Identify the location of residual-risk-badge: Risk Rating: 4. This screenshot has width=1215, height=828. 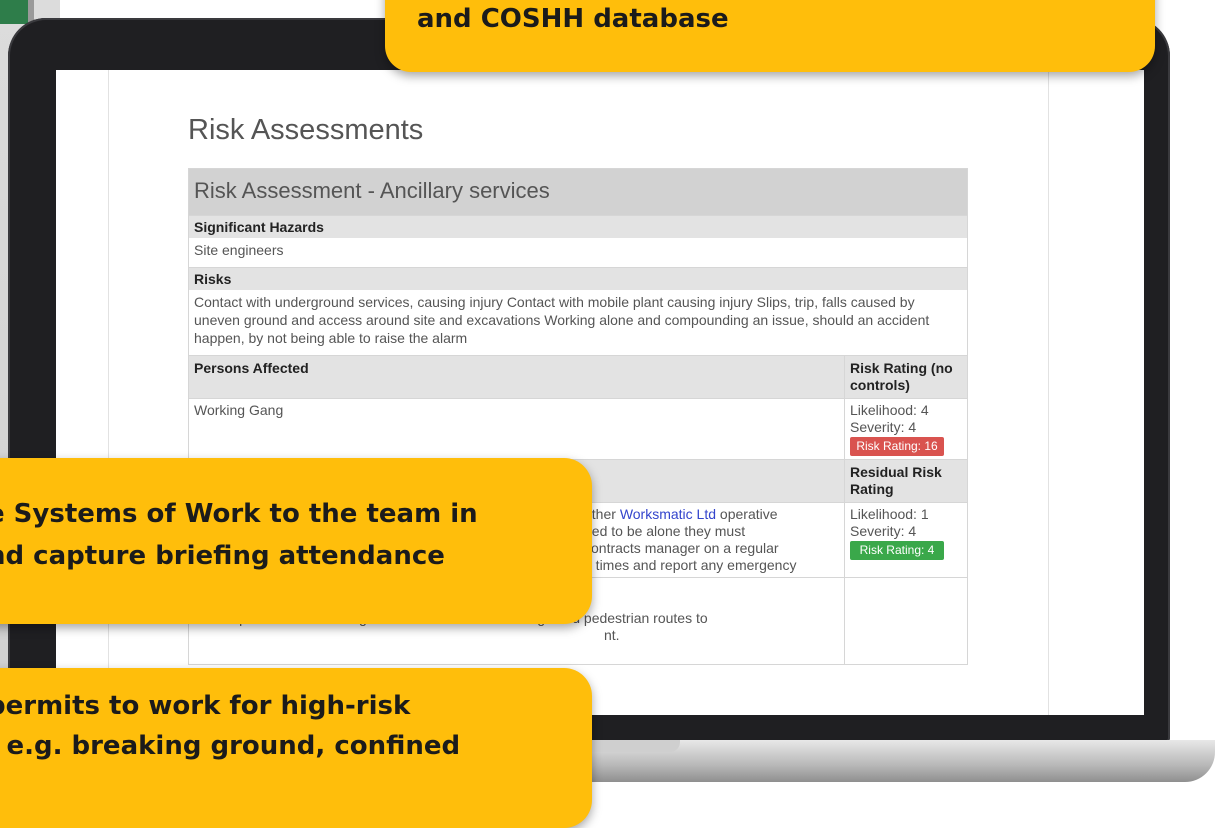
(897, 550).